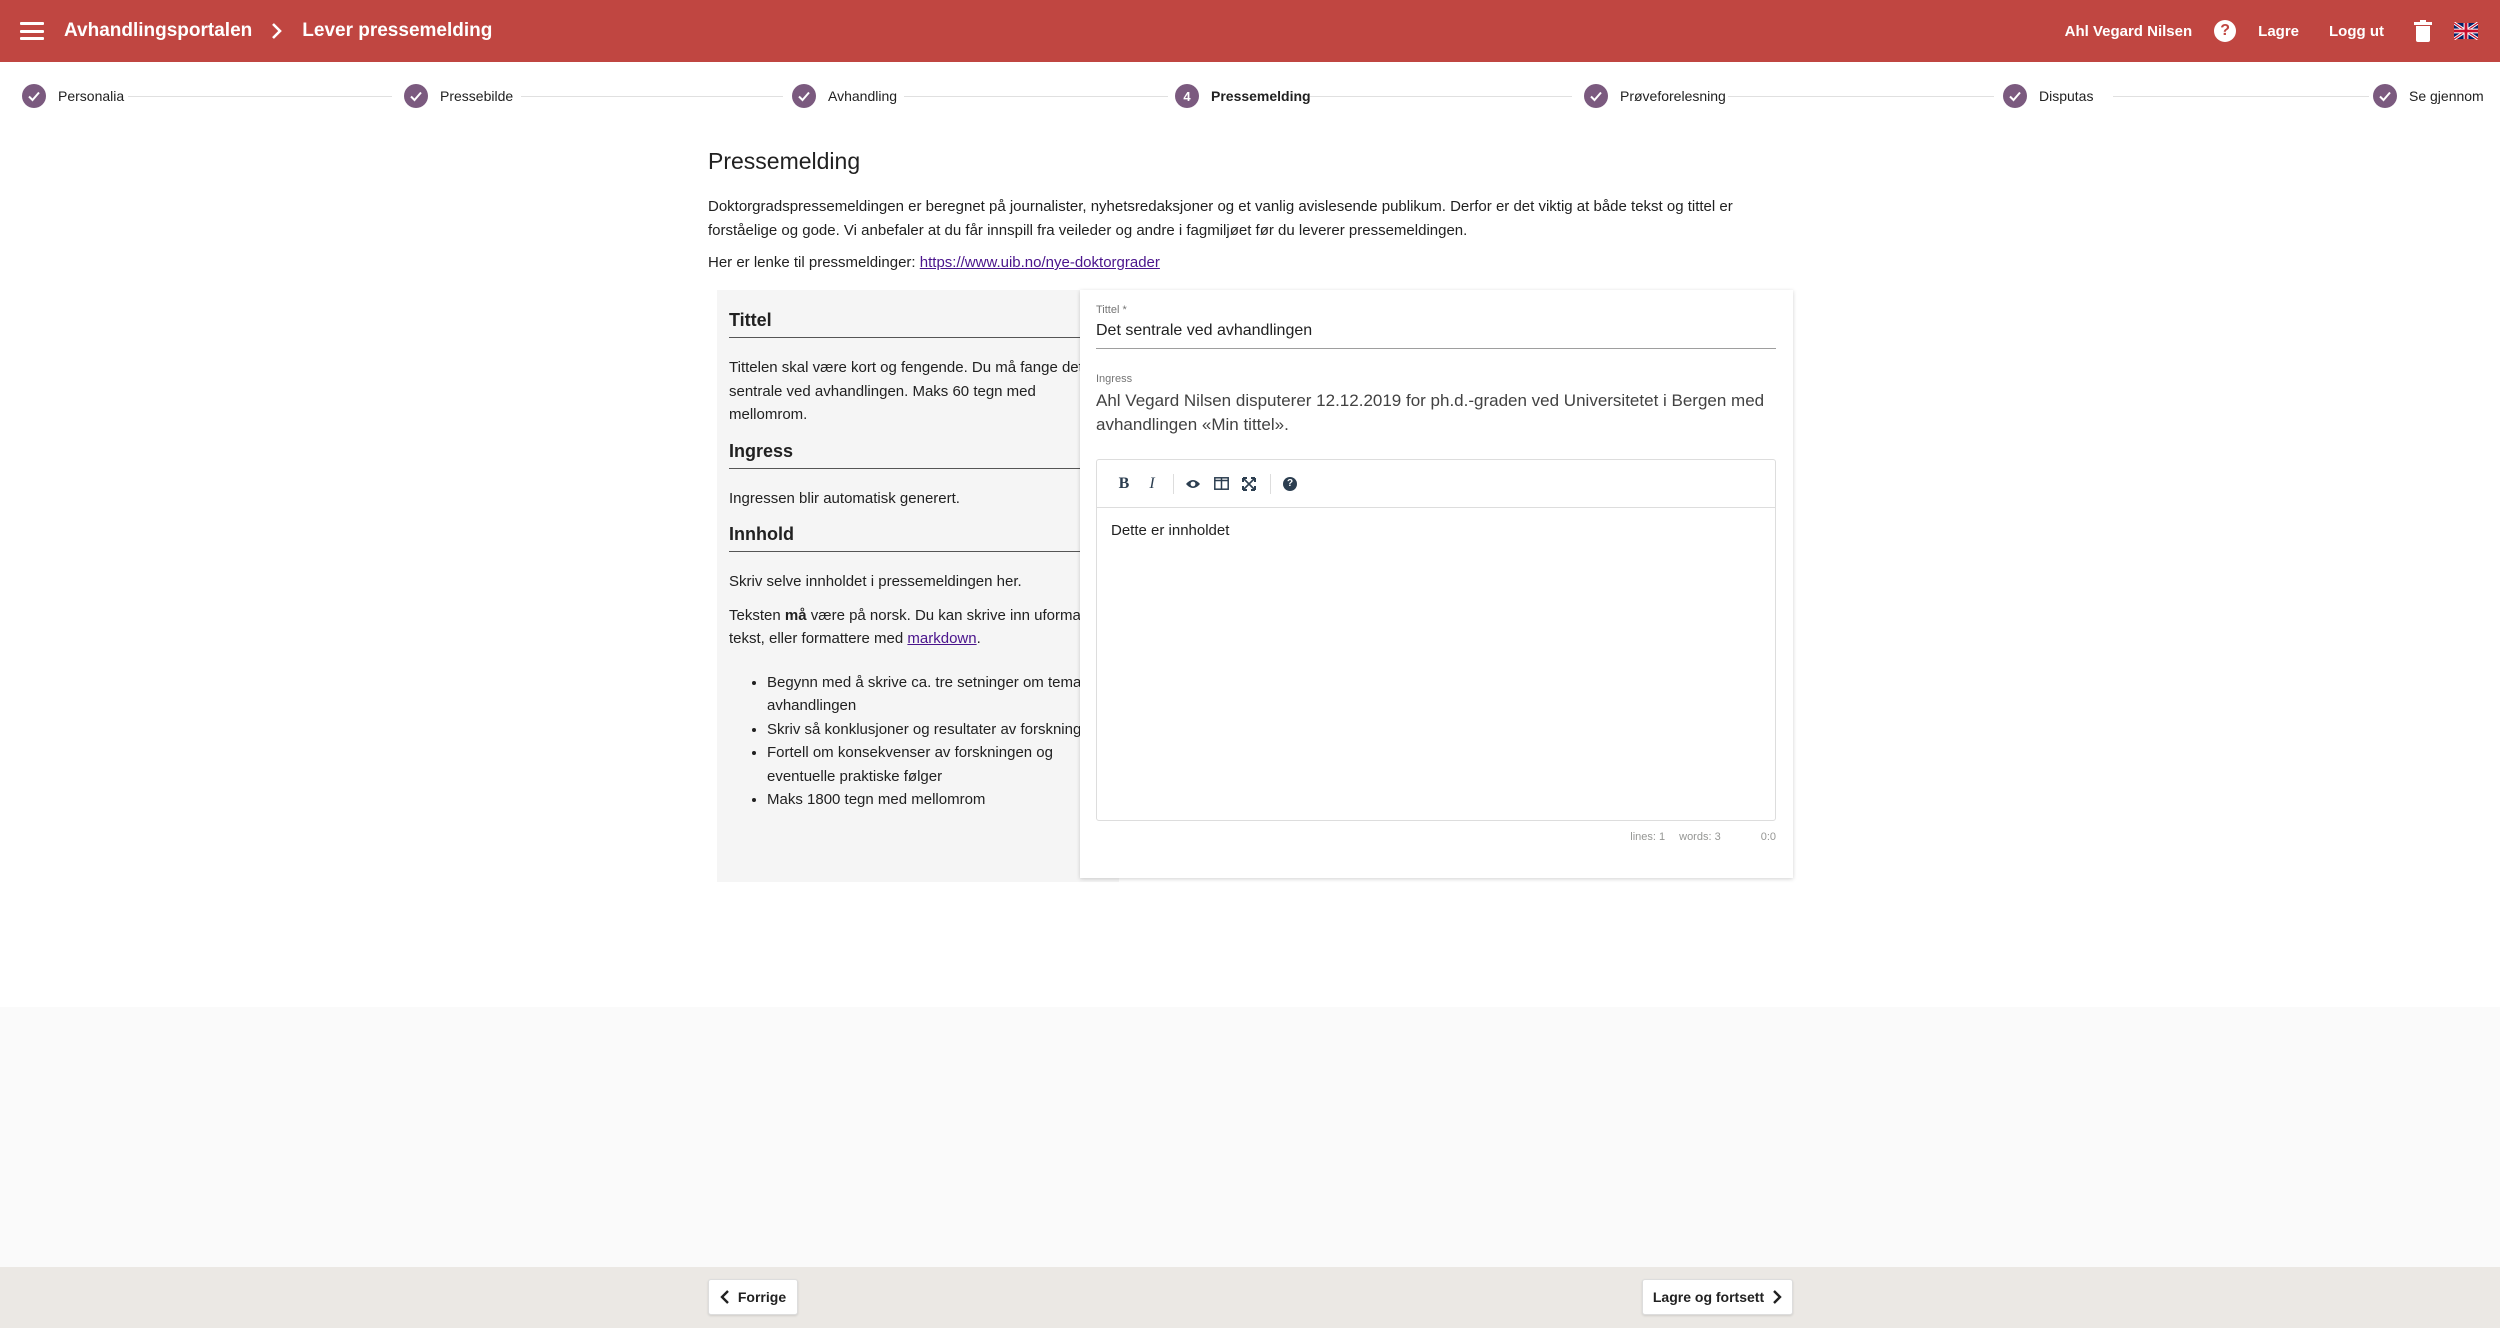 This screenshot has height=1328, width=2500. I want to click on editor-toolbar: B I ?, so click(1436, 484).